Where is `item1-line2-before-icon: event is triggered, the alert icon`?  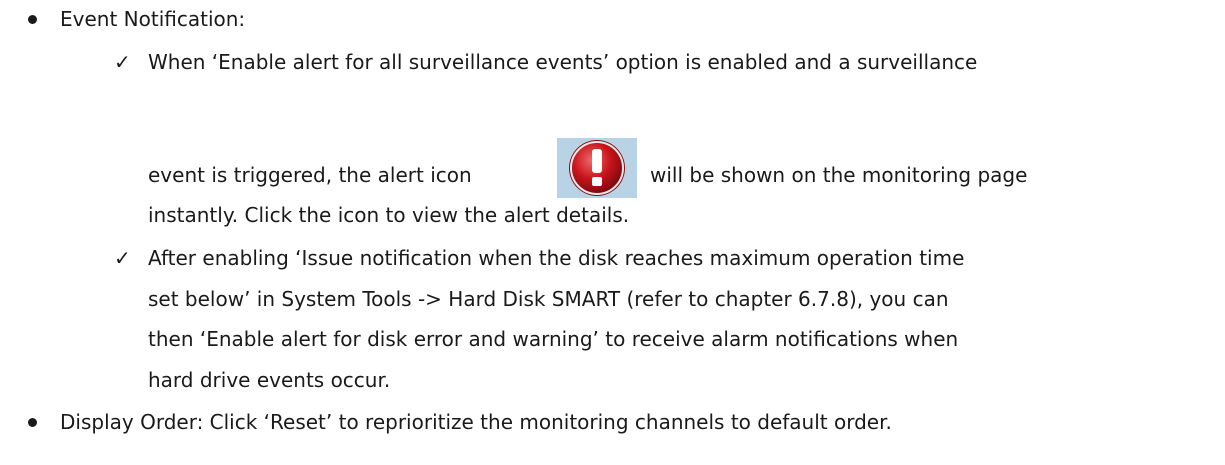 item1-line2-before-icon: event is triggered, the alert icon is located at coordinates (310, 175).